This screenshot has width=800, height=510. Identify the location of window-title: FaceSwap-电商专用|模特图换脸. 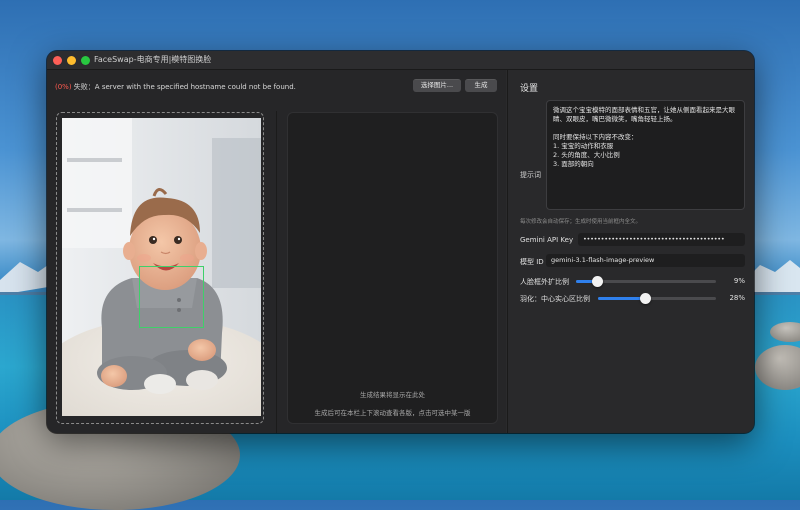
(153, 59).